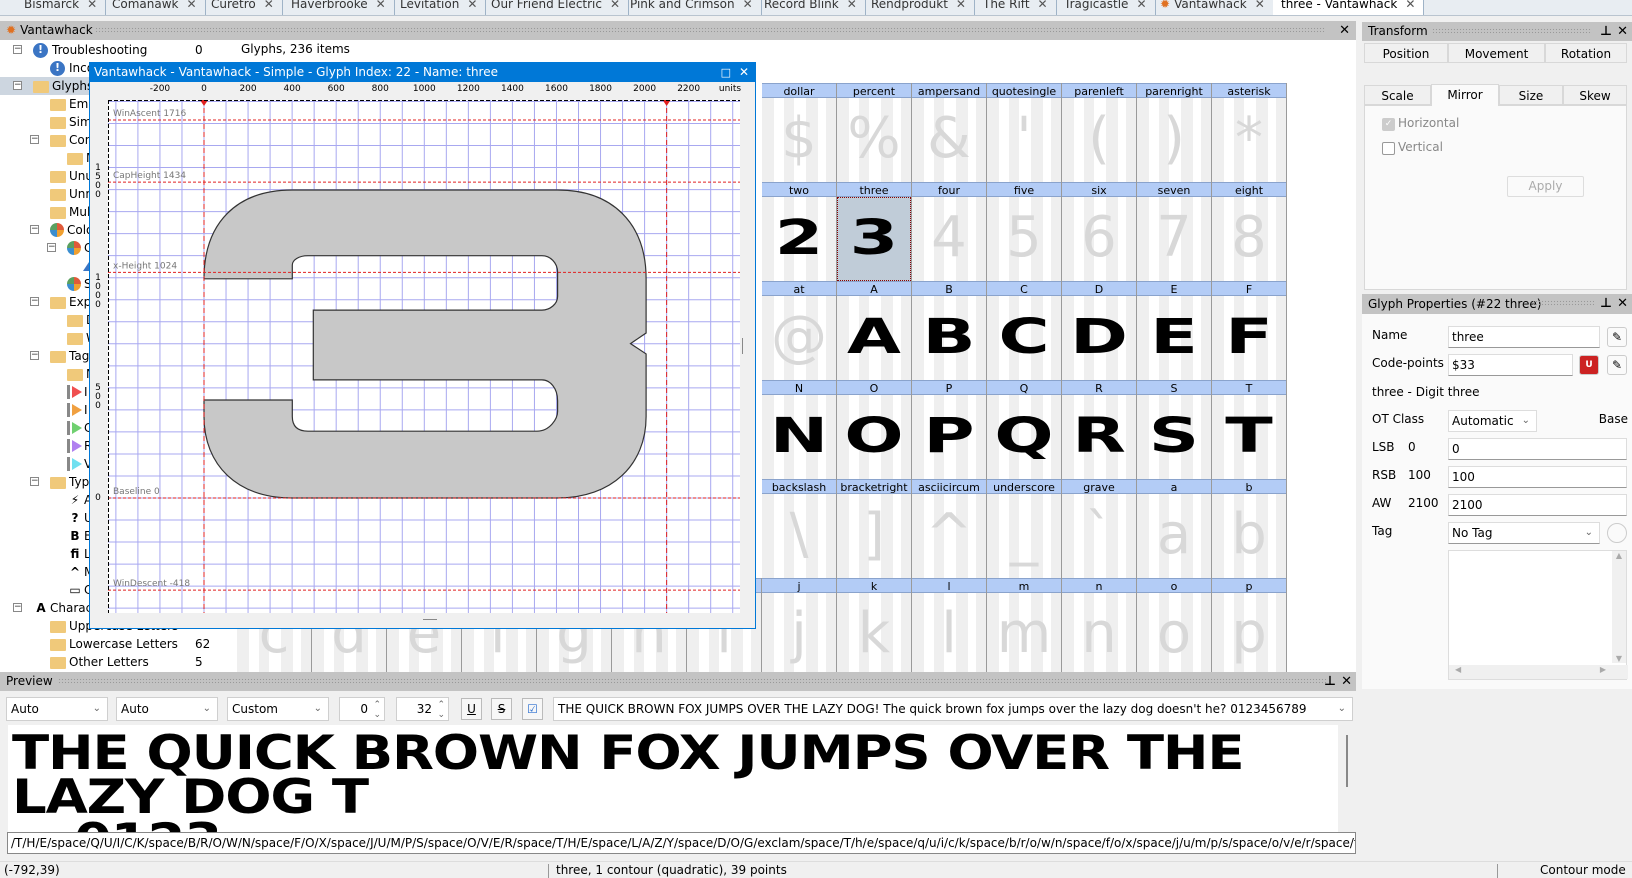 The image size is (1632, 878). What do you see at coordinates (1249, 528) in the screenshot?
I see `glyph-cell: bb` at bounding box center [1249, 528].